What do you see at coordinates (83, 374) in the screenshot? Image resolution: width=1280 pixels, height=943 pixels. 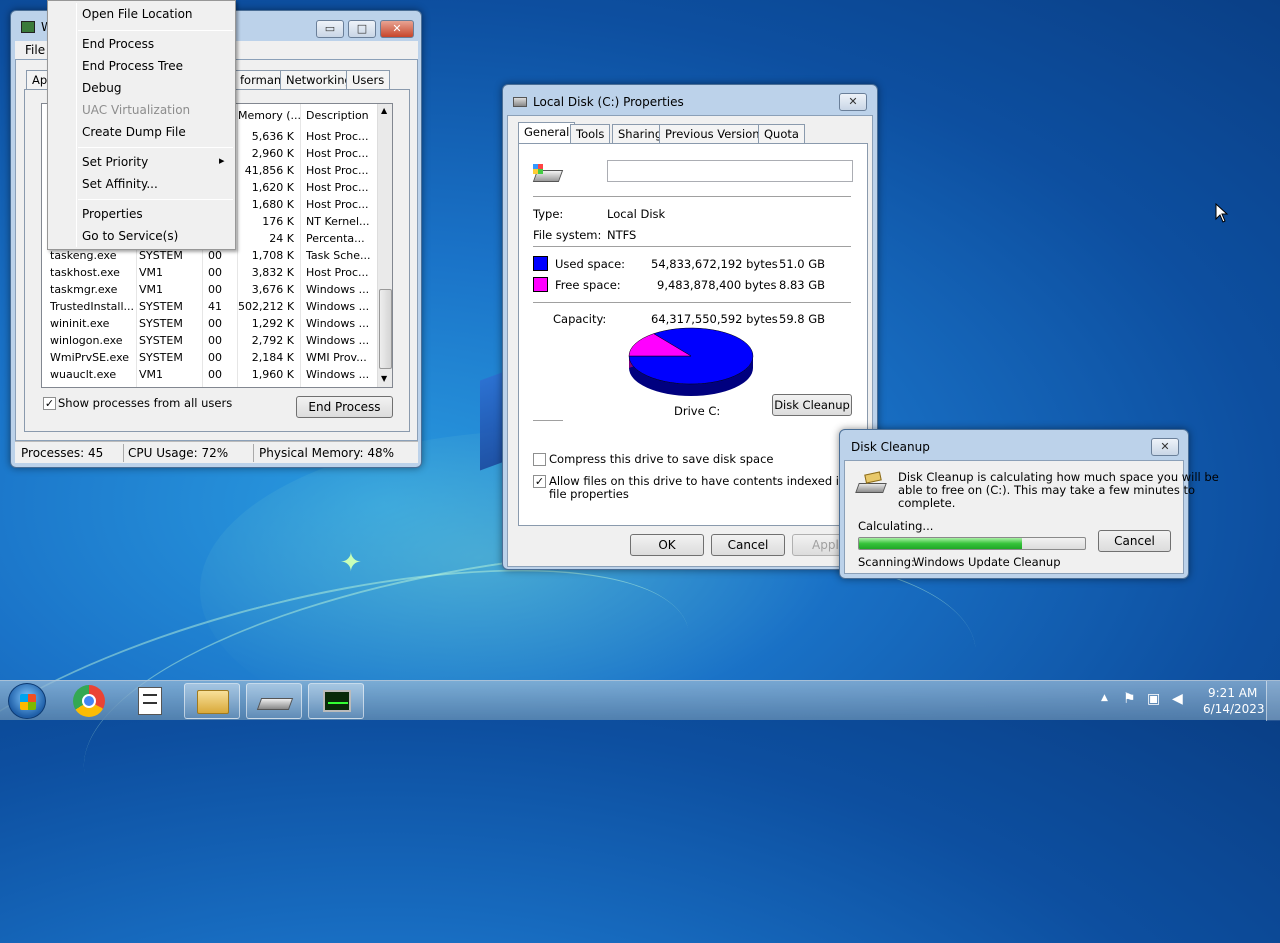 I see `process-name: wuauclt.exe` at bounding box center [83, 374].